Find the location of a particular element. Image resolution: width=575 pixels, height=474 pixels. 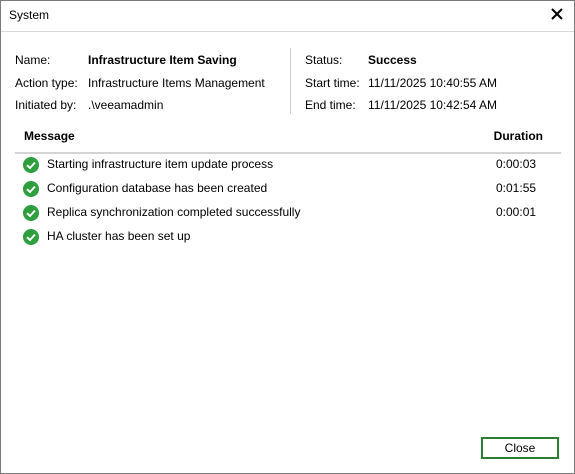

name-label: Name: is located at coordinates (33, 60).